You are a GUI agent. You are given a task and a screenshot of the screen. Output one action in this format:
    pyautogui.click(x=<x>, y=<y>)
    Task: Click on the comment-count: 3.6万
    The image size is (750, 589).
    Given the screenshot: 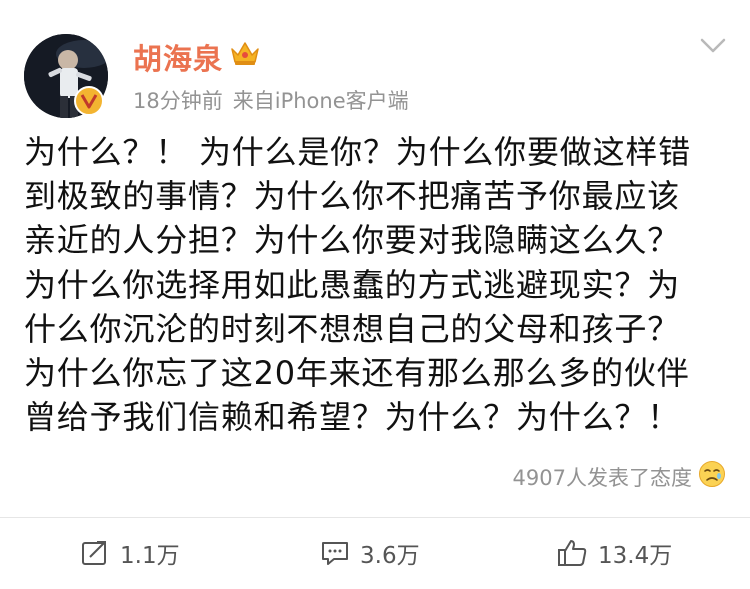 What is the action you would take?
    pyautogui.click(x=390, y=556)
    